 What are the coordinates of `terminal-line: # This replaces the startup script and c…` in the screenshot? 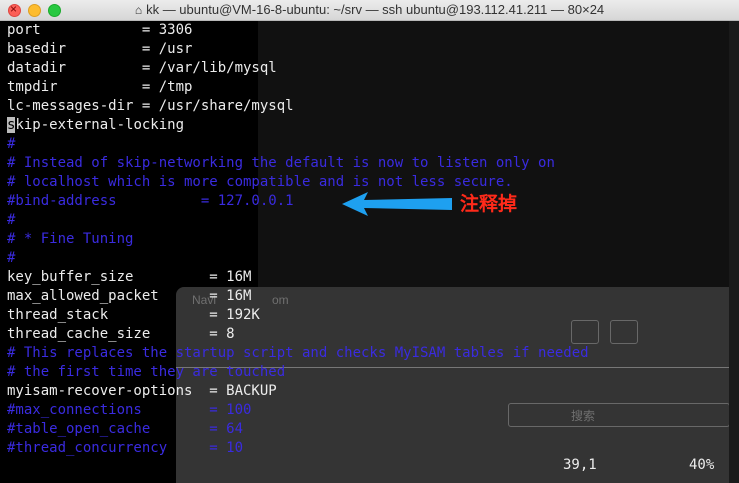 It's located at (298, 353).